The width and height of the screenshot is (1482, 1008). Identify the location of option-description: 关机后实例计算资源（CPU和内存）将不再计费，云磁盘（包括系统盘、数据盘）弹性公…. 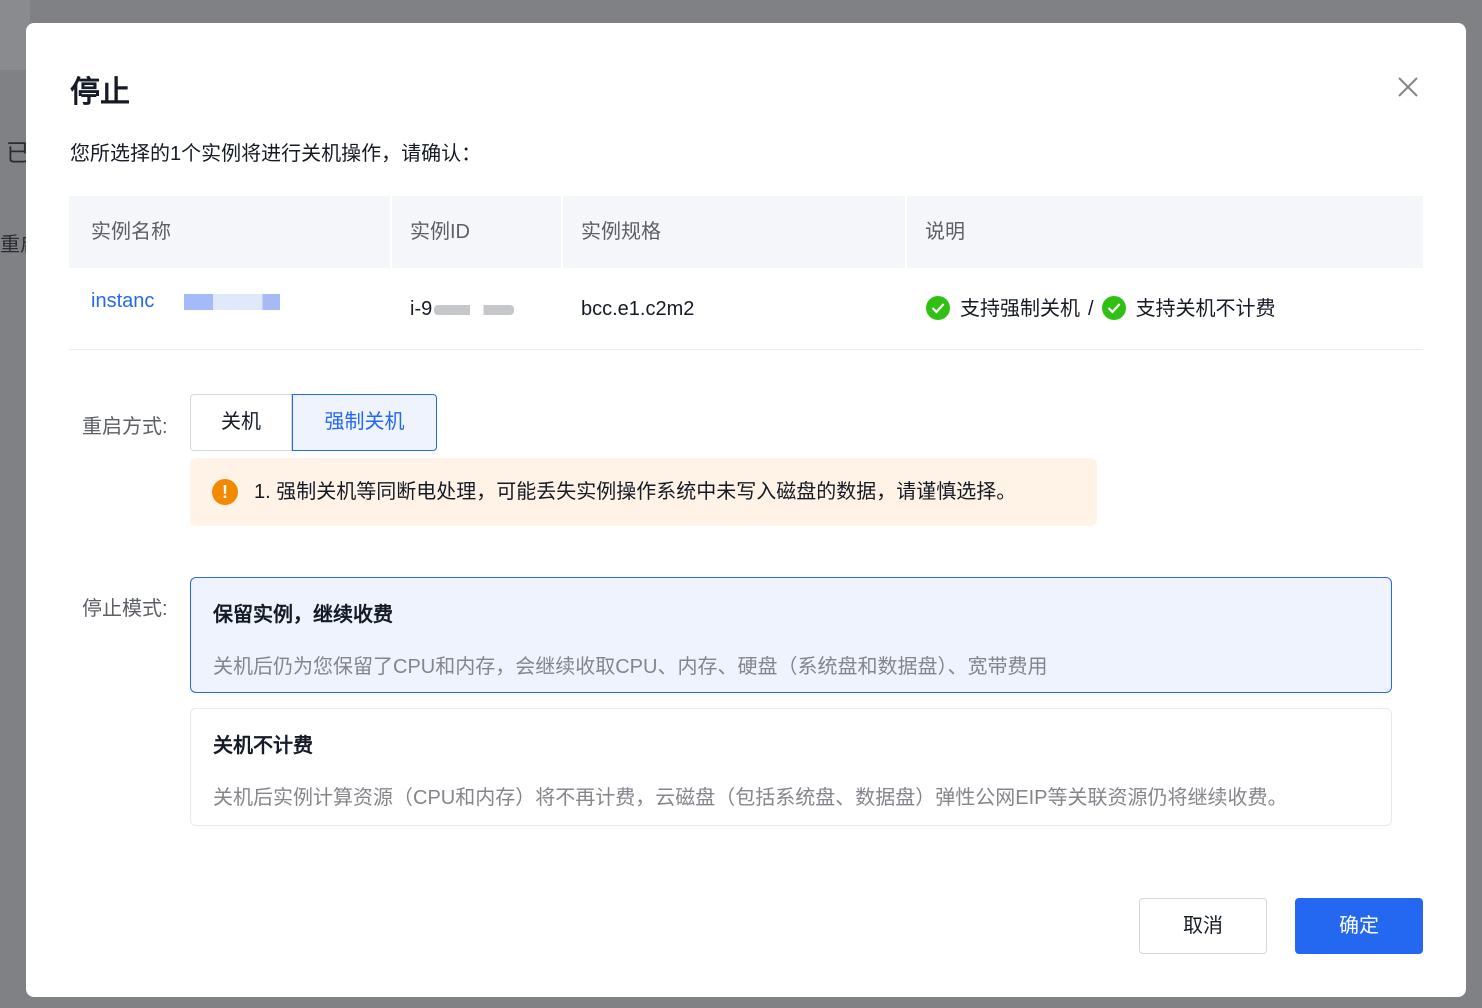
(750, 798).